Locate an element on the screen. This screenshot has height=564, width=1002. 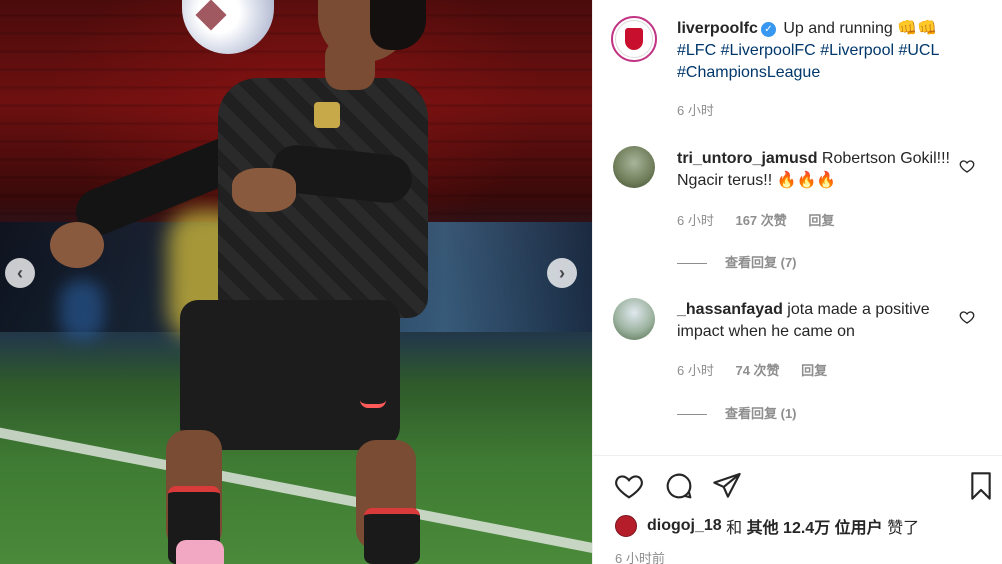
comment-icon is located at coordinates (679, 486).